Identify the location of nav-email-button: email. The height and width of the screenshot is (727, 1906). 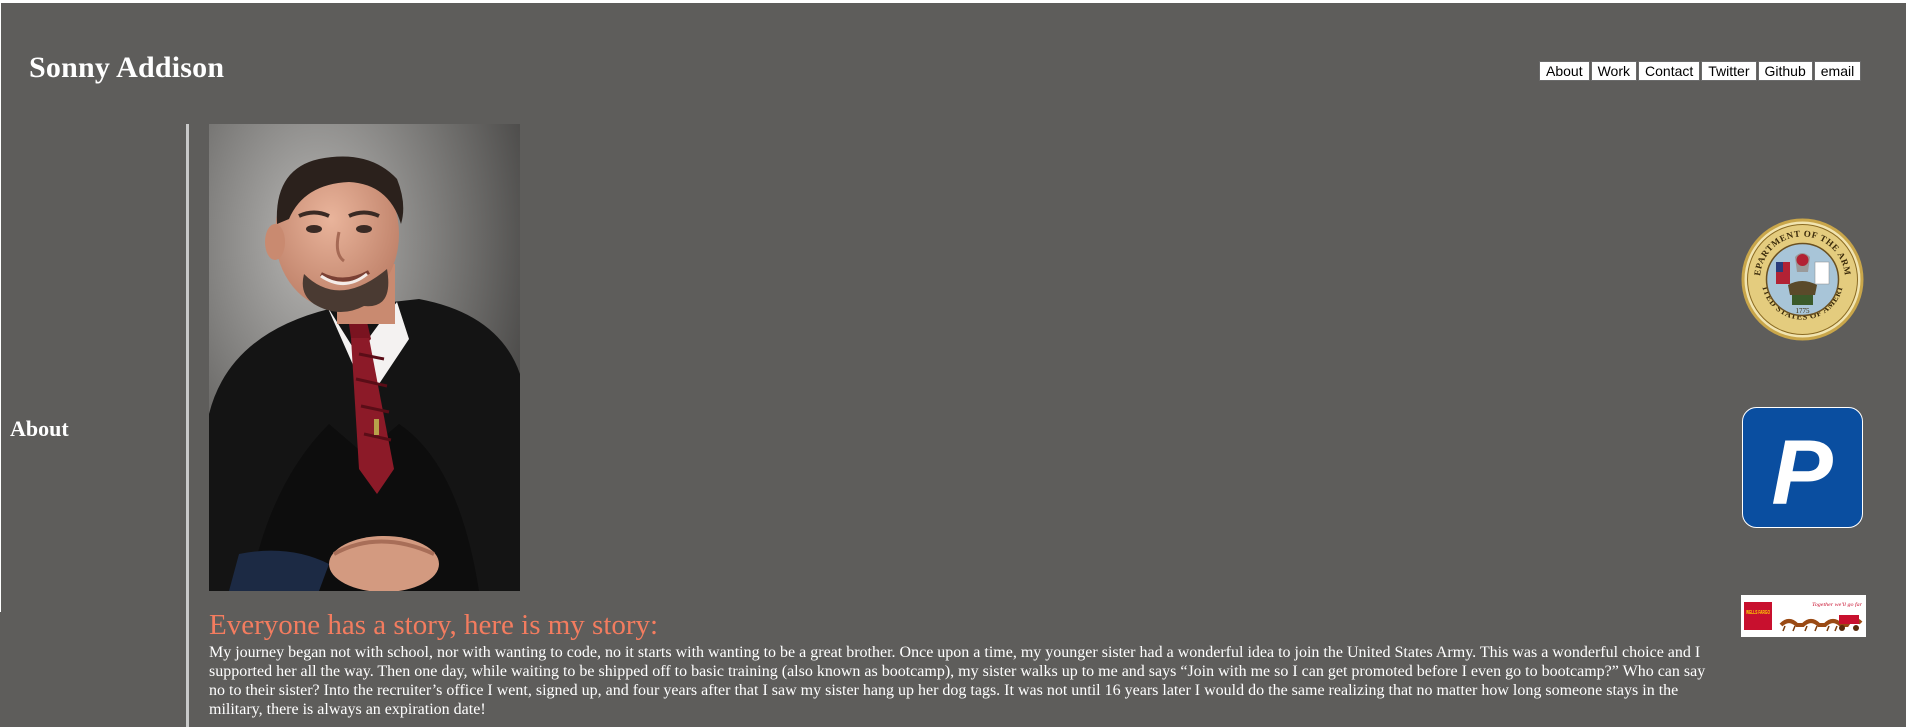
(1837, 71).